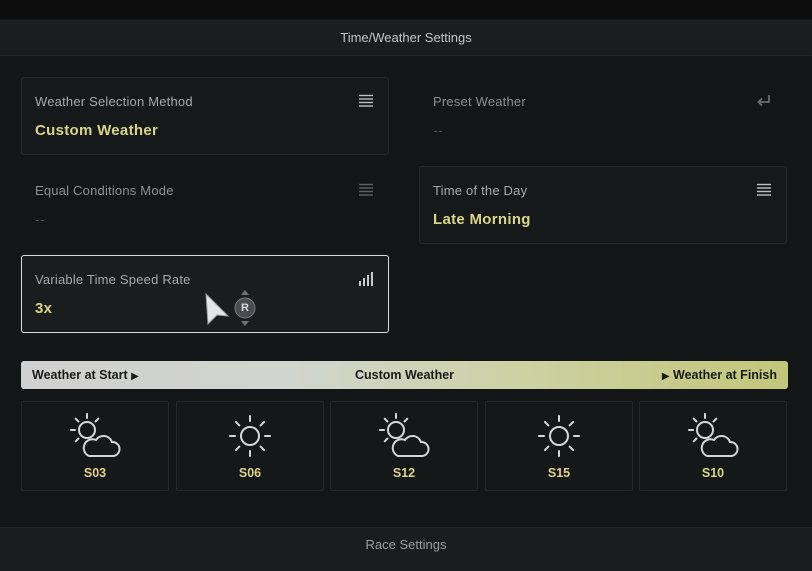 Image resolution: width=812 pixels, height=571 pixels. I want to click on weather-start-label: Weather at Start ▶, so click(85, 376).